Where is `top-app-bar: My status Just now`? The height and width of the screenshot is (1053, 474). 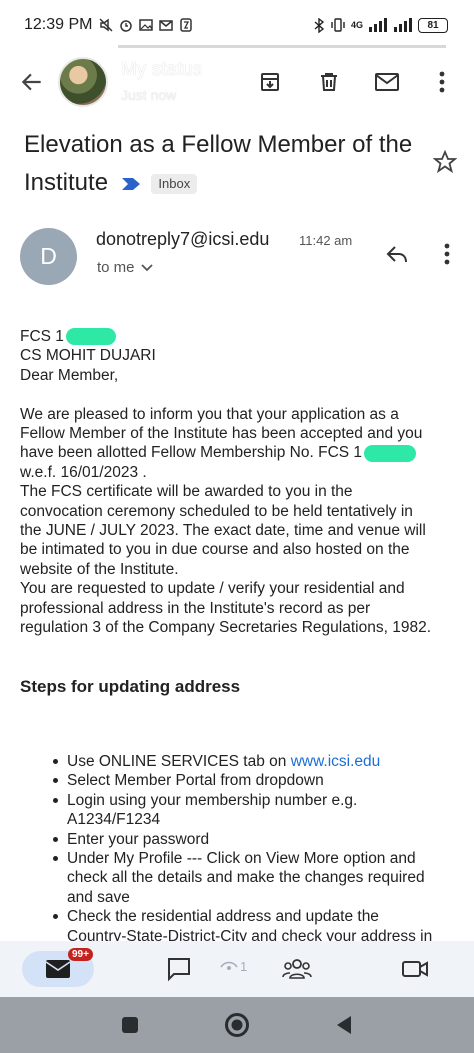
top-app-bar: My status Just now is located at coordinates (237, 82).